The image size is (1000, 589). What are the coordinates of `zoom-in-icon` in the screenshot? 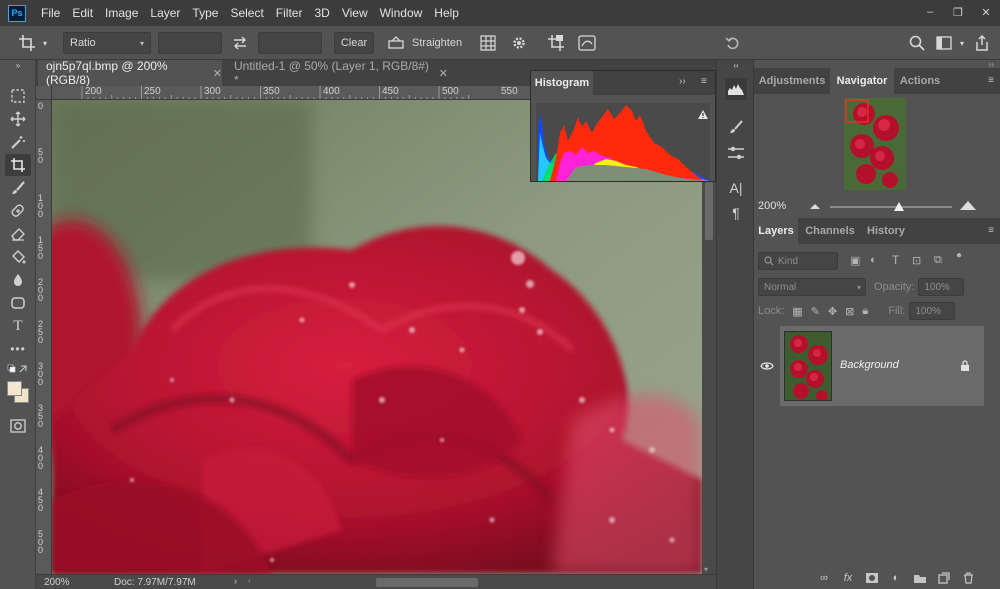 It's located at (968, 205).